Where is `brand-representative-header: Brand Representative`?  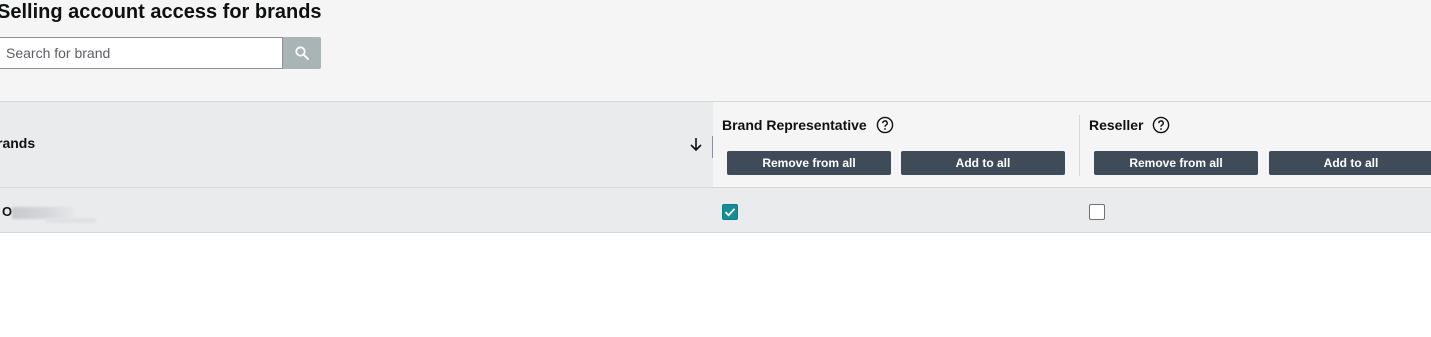
brand-representative-header: Brand Representative is located at coordinates (808, 125).